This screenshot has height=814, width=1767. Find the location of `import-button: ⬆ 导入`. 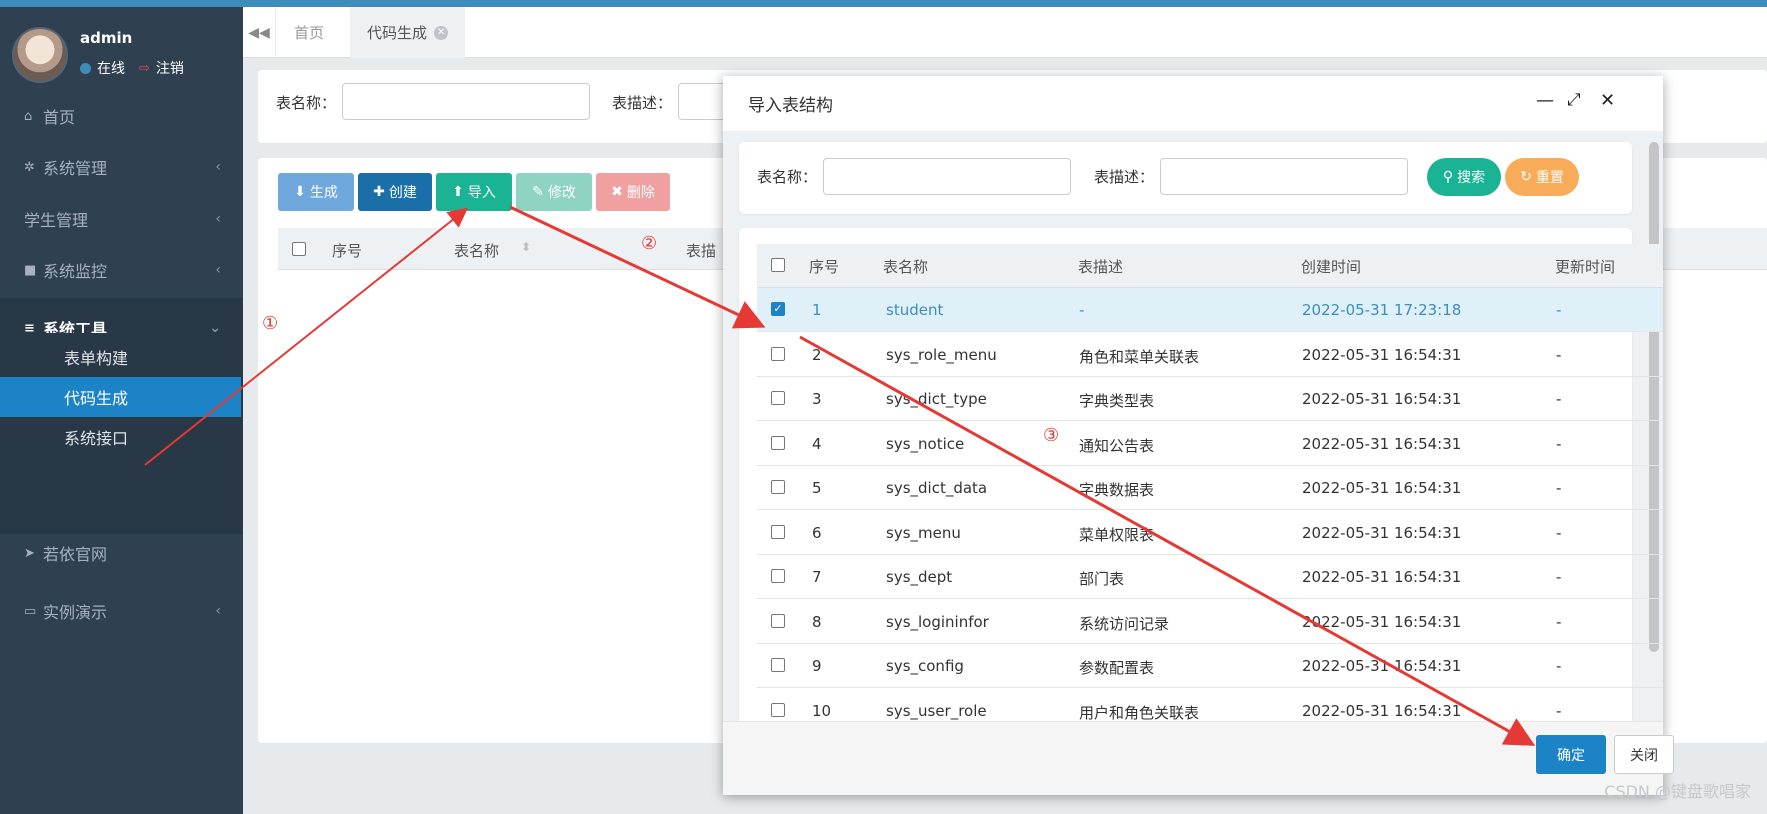

import-button: ⬆ 导入 is located at coordinates (474, 192).